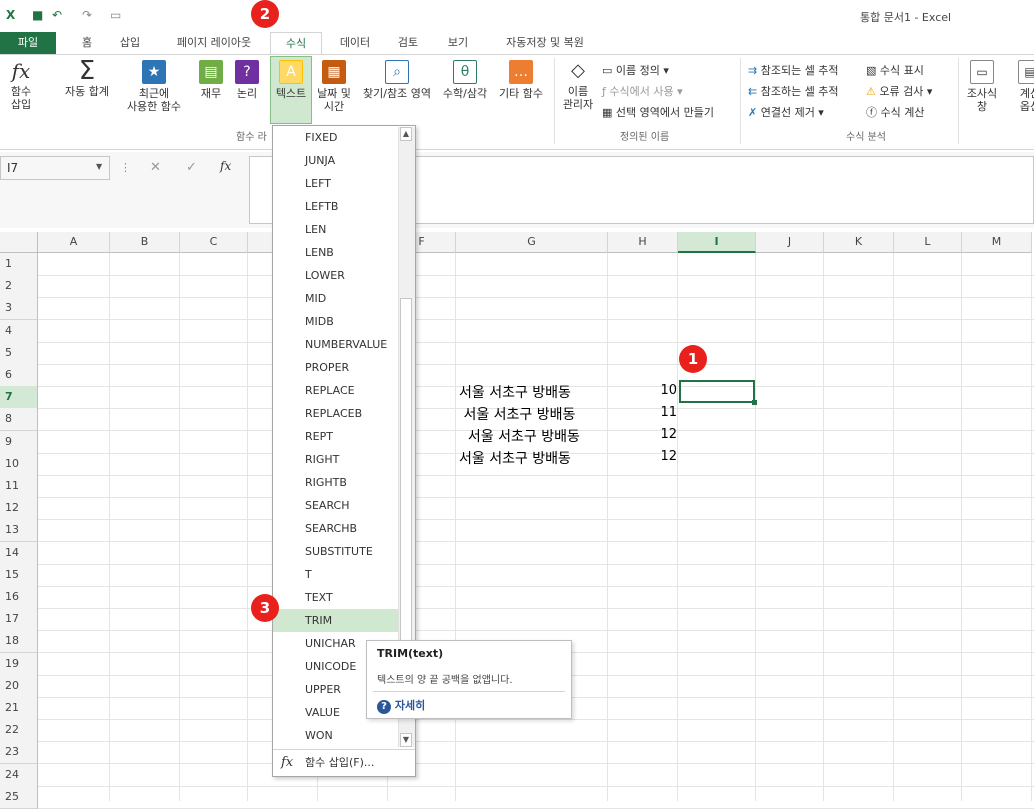  What do you see at coordinates (154, 86) in the screenshot?
I see `recently-used-button: ★ 최근에 사용한 함수` at bounding box center [154, 86].